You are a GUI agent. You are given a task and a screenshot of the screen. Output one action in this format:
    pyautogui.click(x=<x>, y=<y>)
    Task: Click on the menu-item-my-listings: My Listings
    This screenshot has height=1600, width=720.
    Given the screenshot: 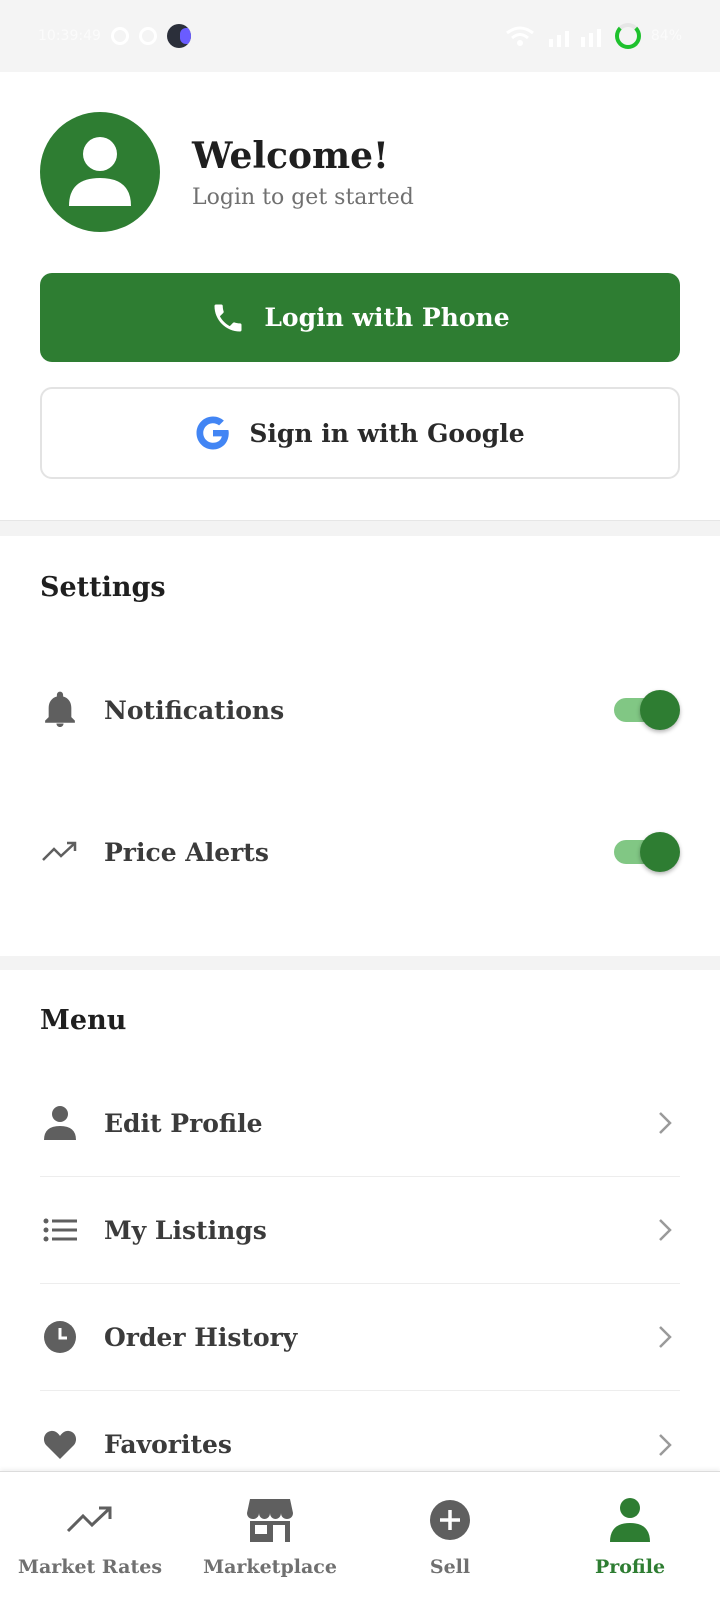 What is the action you would take?
    pyautogui.click(x=360, y=1230)
    